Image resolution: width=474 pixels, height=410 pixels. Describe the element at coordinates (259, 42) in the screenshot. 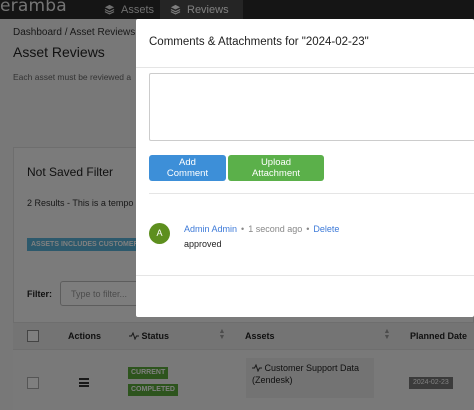

I see `modal-title: Comments & Attachments for "2024-02-23"` at that location.